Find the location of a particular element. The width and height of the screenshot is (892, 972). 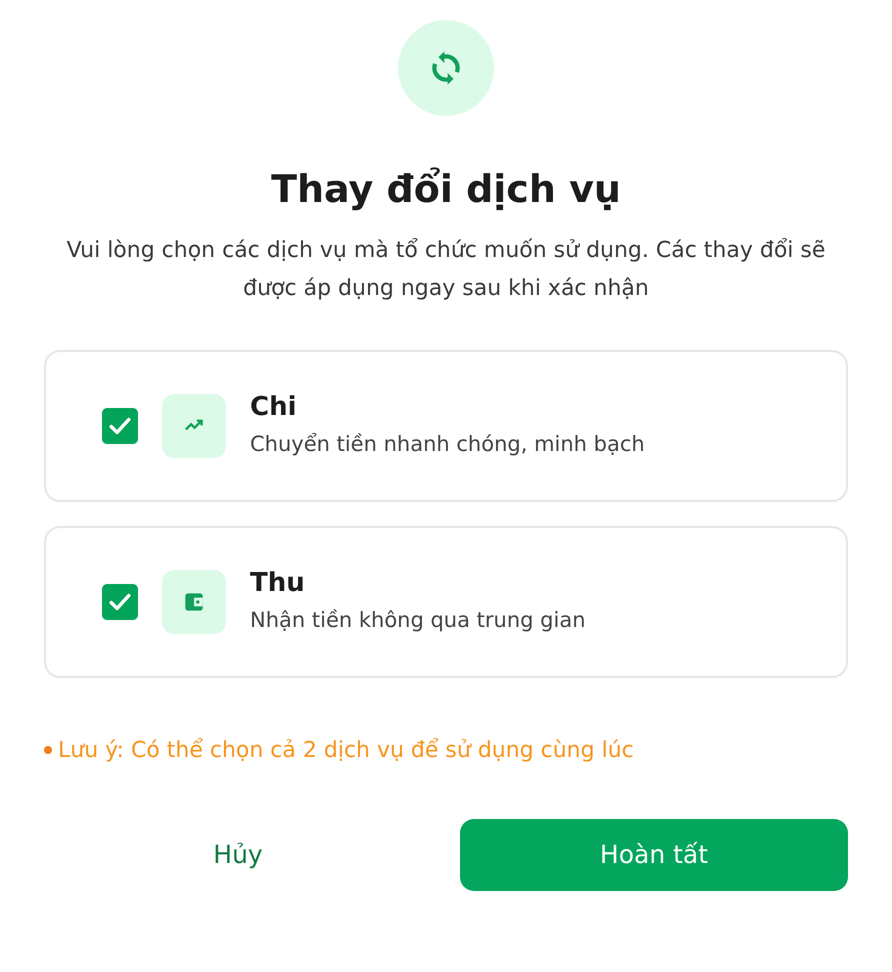

service-name: Chi is located at coordinates (274, 406).